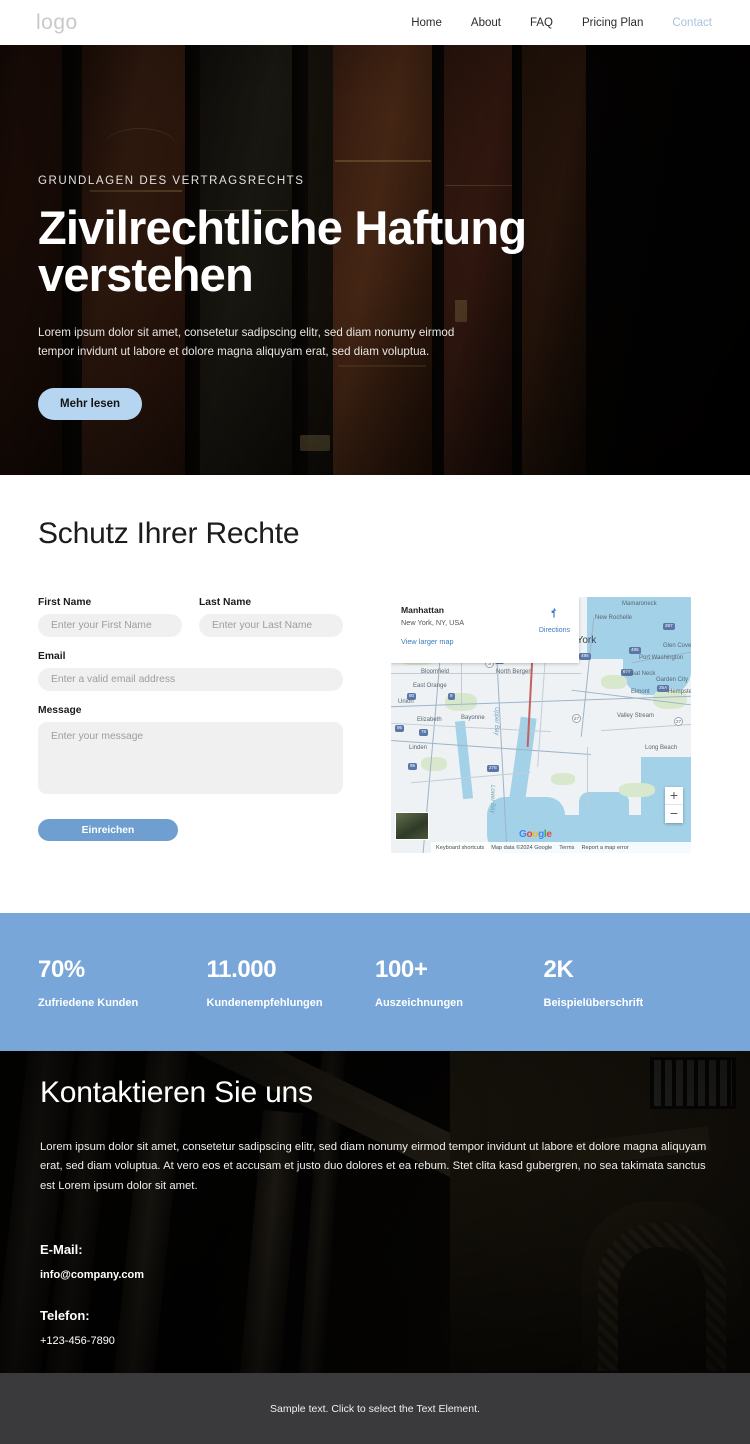  I want to click on stat-label: Beispielüberschrift, so click(593, 1002).